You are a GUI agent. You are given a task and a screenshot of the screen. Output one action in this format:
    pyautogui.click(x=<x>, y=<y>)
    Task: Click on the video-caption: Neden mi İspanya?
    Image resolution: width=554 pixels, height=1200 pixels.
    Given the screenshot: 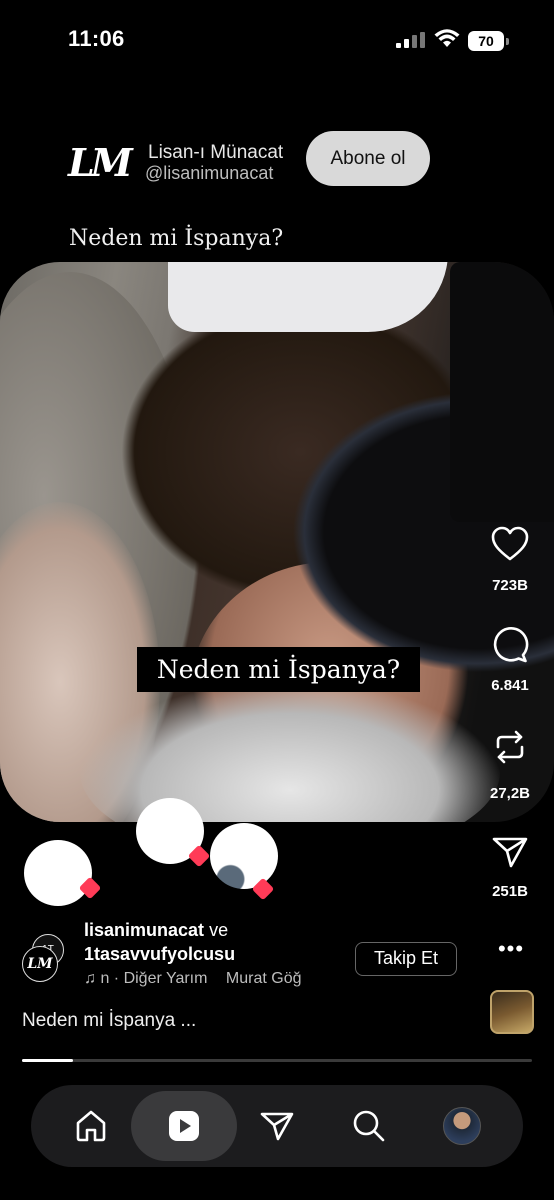 What is the action you would take?
    pyautogui.click(x=278, y=669)
    